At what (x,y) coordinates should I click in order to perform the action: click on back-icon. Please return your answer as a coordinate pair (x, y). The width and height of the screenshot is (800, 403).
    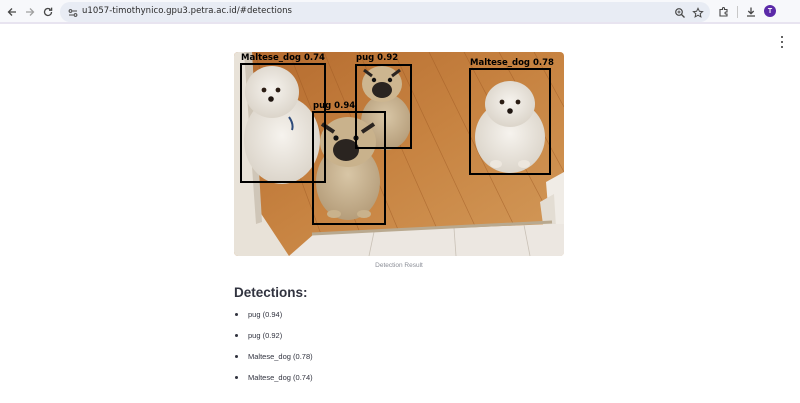
    Looking at the image, I should click on (12, 12).